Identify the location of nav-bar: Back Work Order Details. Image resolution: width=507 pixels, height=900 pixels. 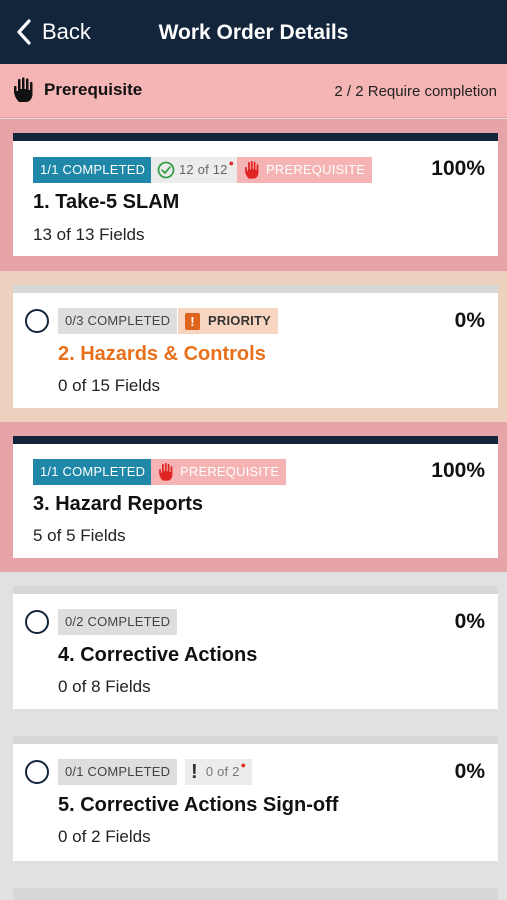
(253, 32).